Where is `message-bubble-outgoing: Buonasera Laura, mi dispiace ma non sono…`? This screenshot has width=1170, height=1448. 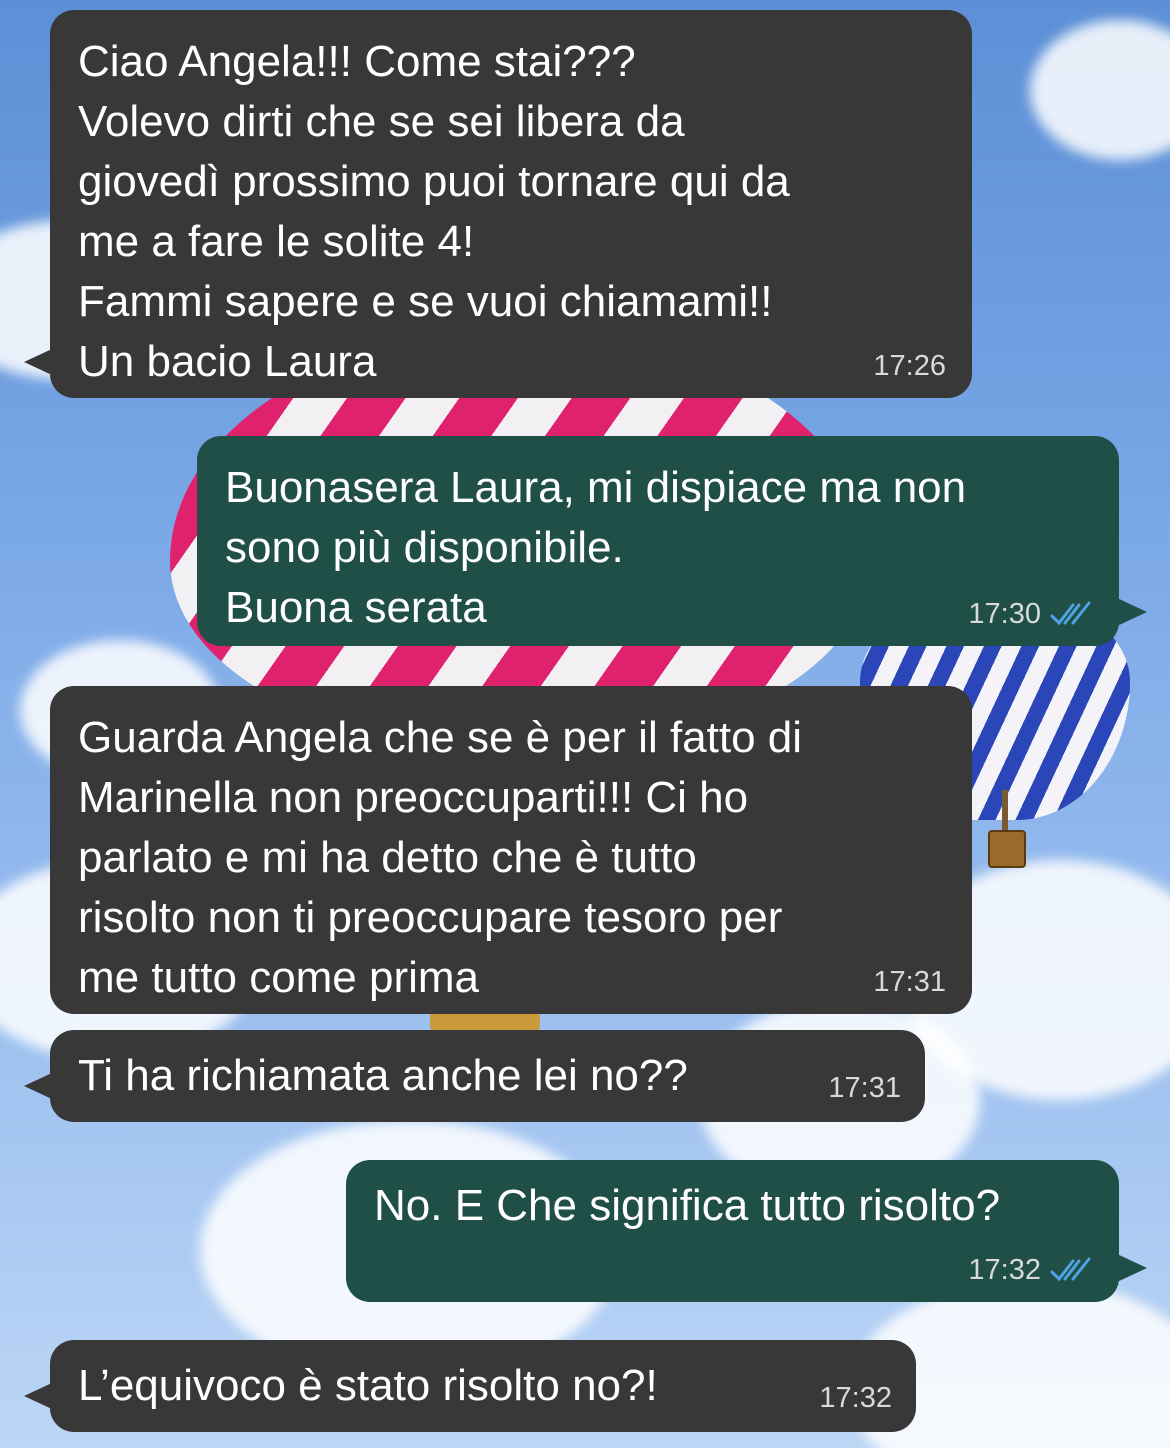 message-bubble-outgoing: Buonasera Laura, mi dispiace ma non sono… is located at coordinates (672, 541).